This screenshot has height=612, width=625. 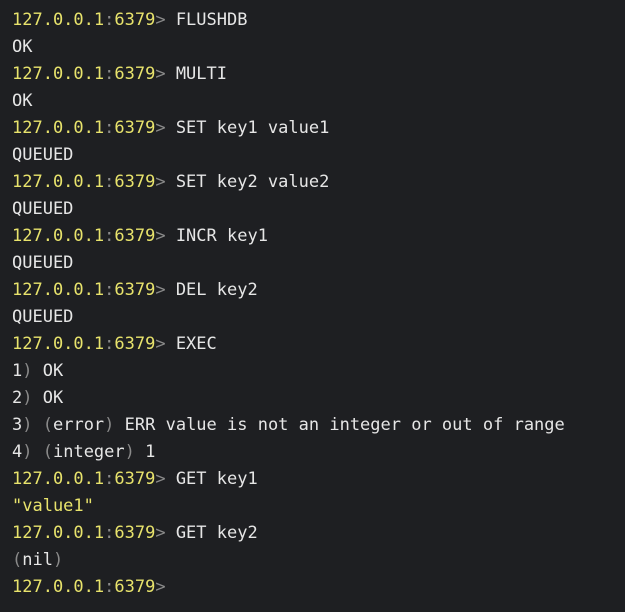 I want to click on result-text: 1, so click(x=150, y=452).